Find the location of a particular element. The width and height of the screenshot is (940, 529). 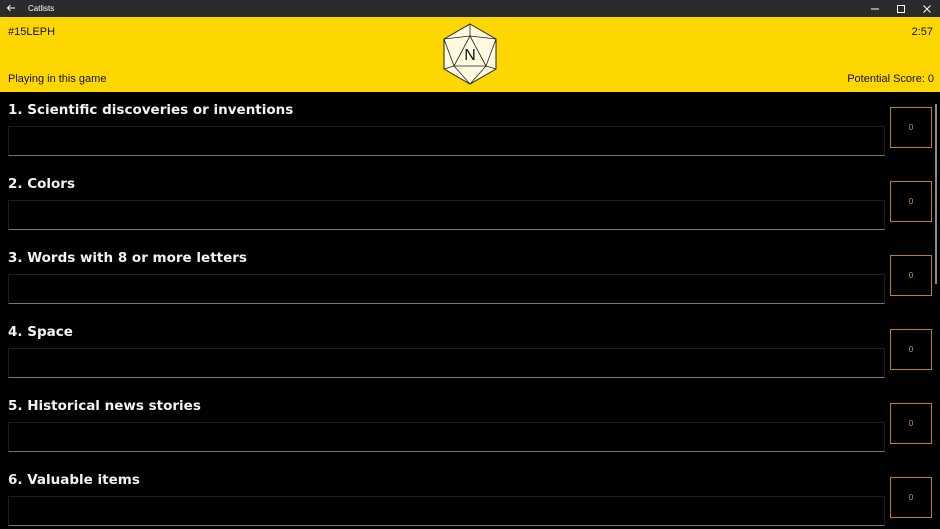

maximize-icon is located at coordinates (901, 9).